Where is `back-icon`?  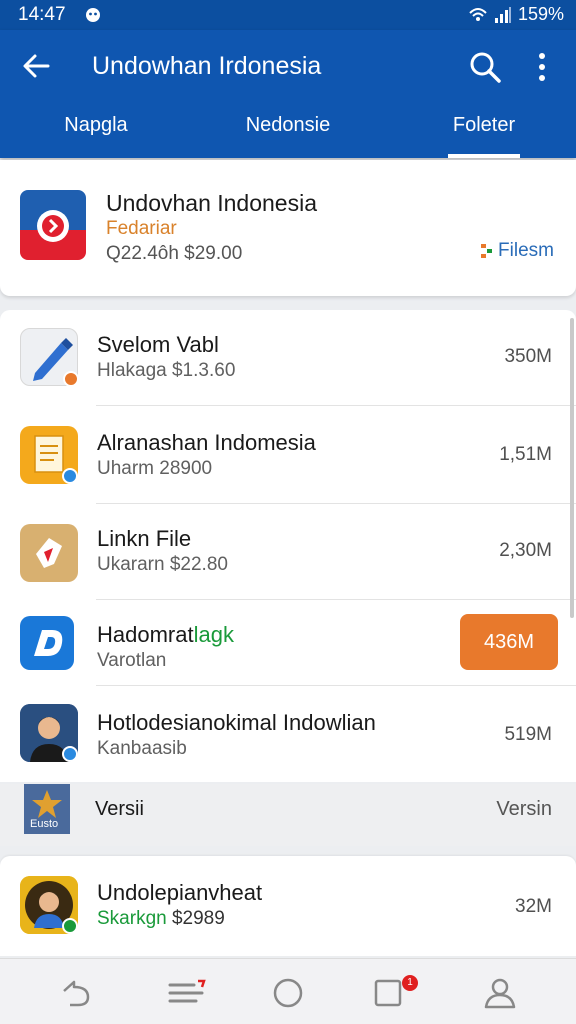
back-icon is located at coordinates (76, 993).